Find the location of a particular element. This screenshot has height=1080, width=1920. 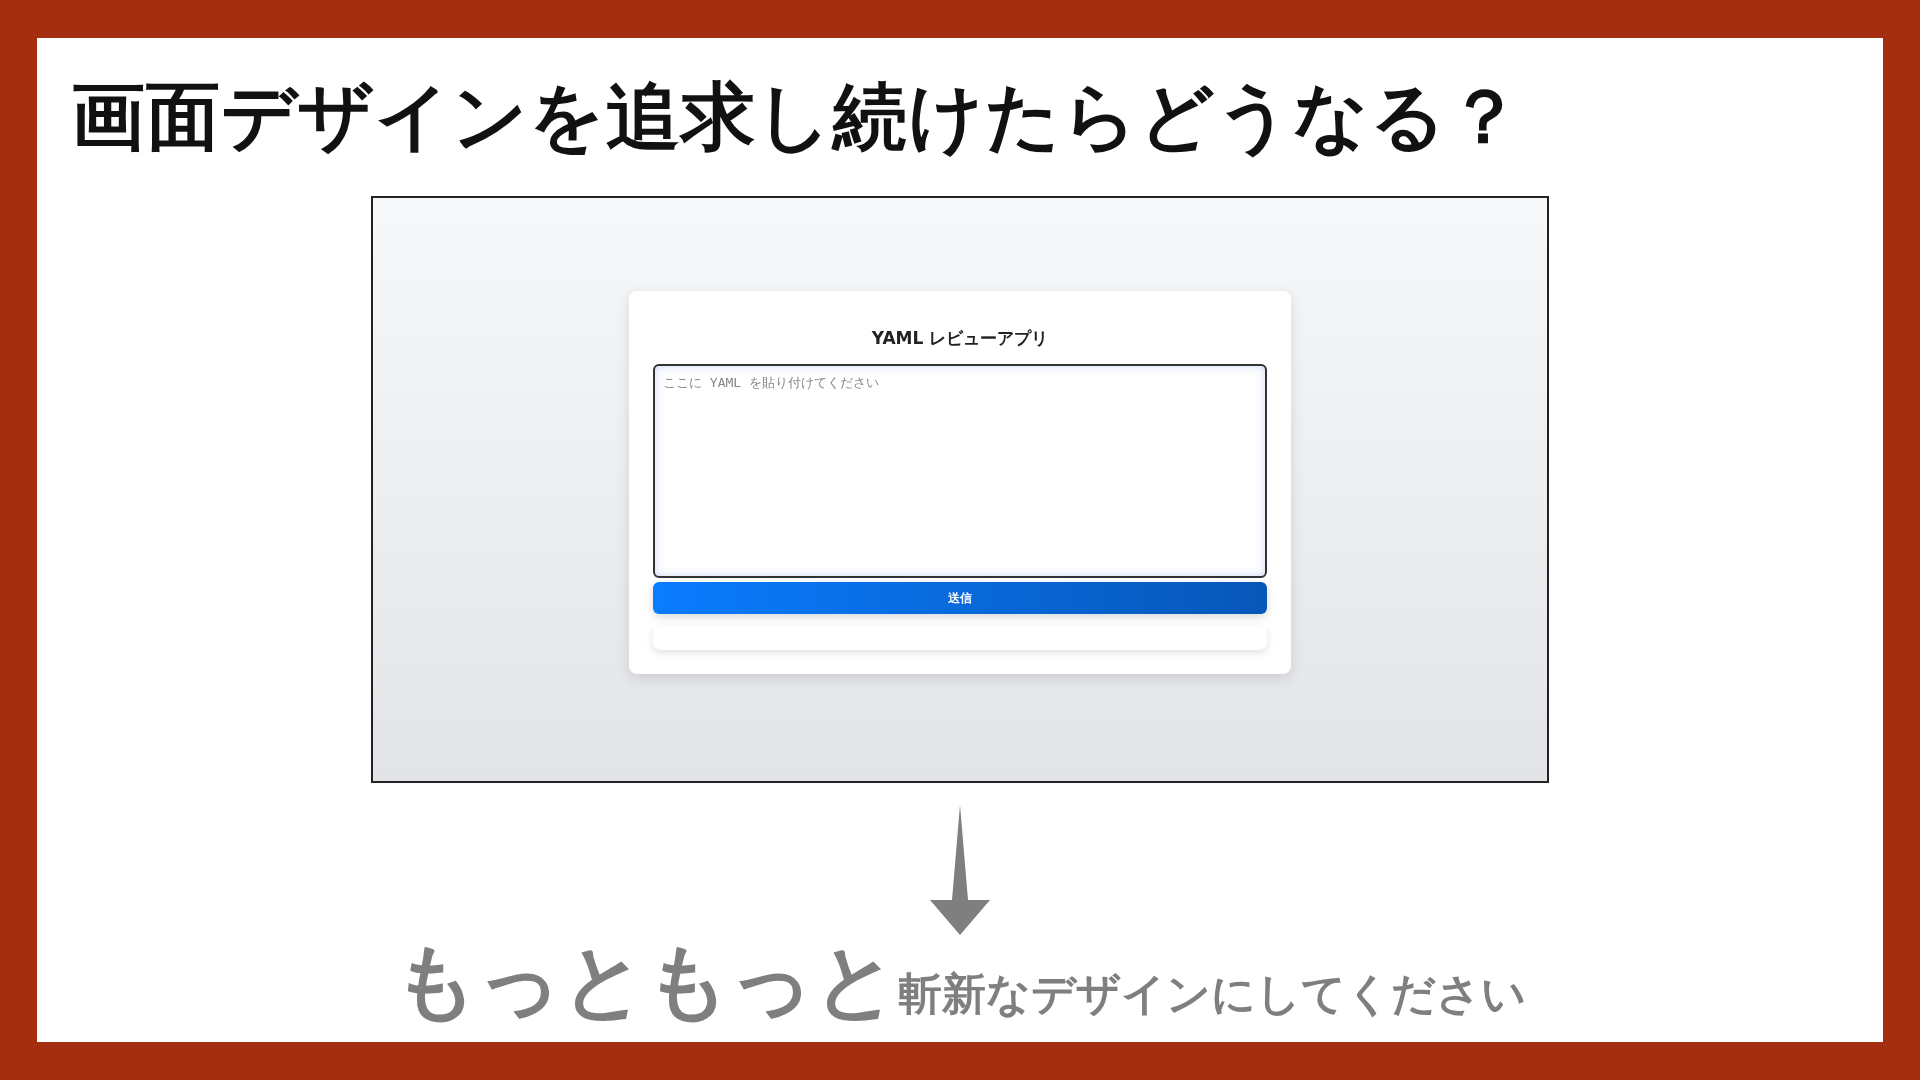

submit-button: 送信 is located at coordinates (960, 598).